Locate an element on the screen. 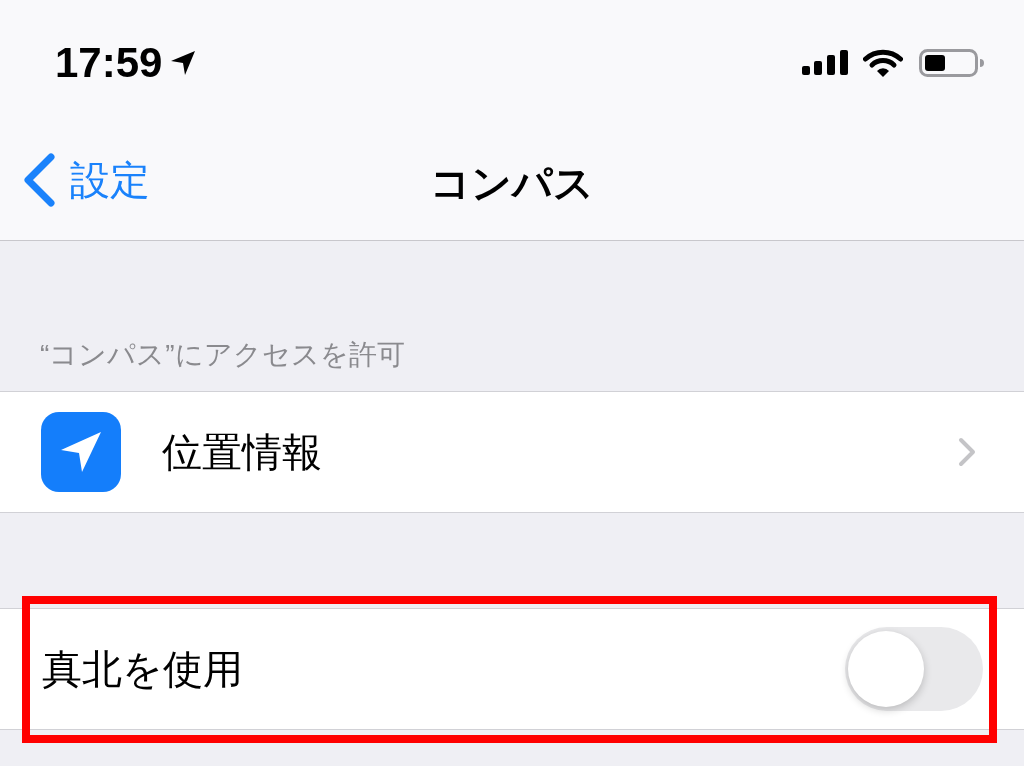 Image resolution: width=1024 pixels, height=766 pixels. chevron-left-icon is located at coordinates (39, 180).